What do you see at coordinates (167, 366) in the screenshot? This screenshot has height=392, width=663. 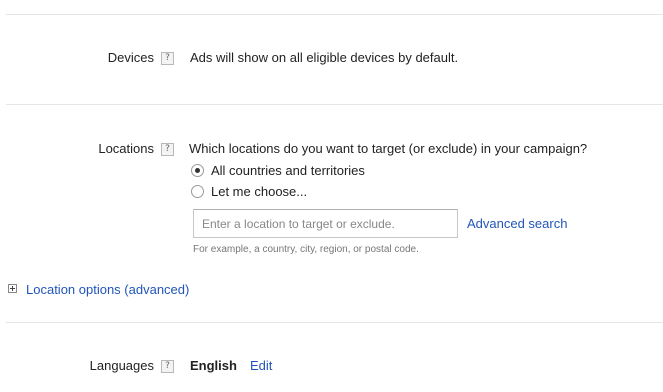 I see `languages-help-icon: ?` at bounding box center [167, 366].